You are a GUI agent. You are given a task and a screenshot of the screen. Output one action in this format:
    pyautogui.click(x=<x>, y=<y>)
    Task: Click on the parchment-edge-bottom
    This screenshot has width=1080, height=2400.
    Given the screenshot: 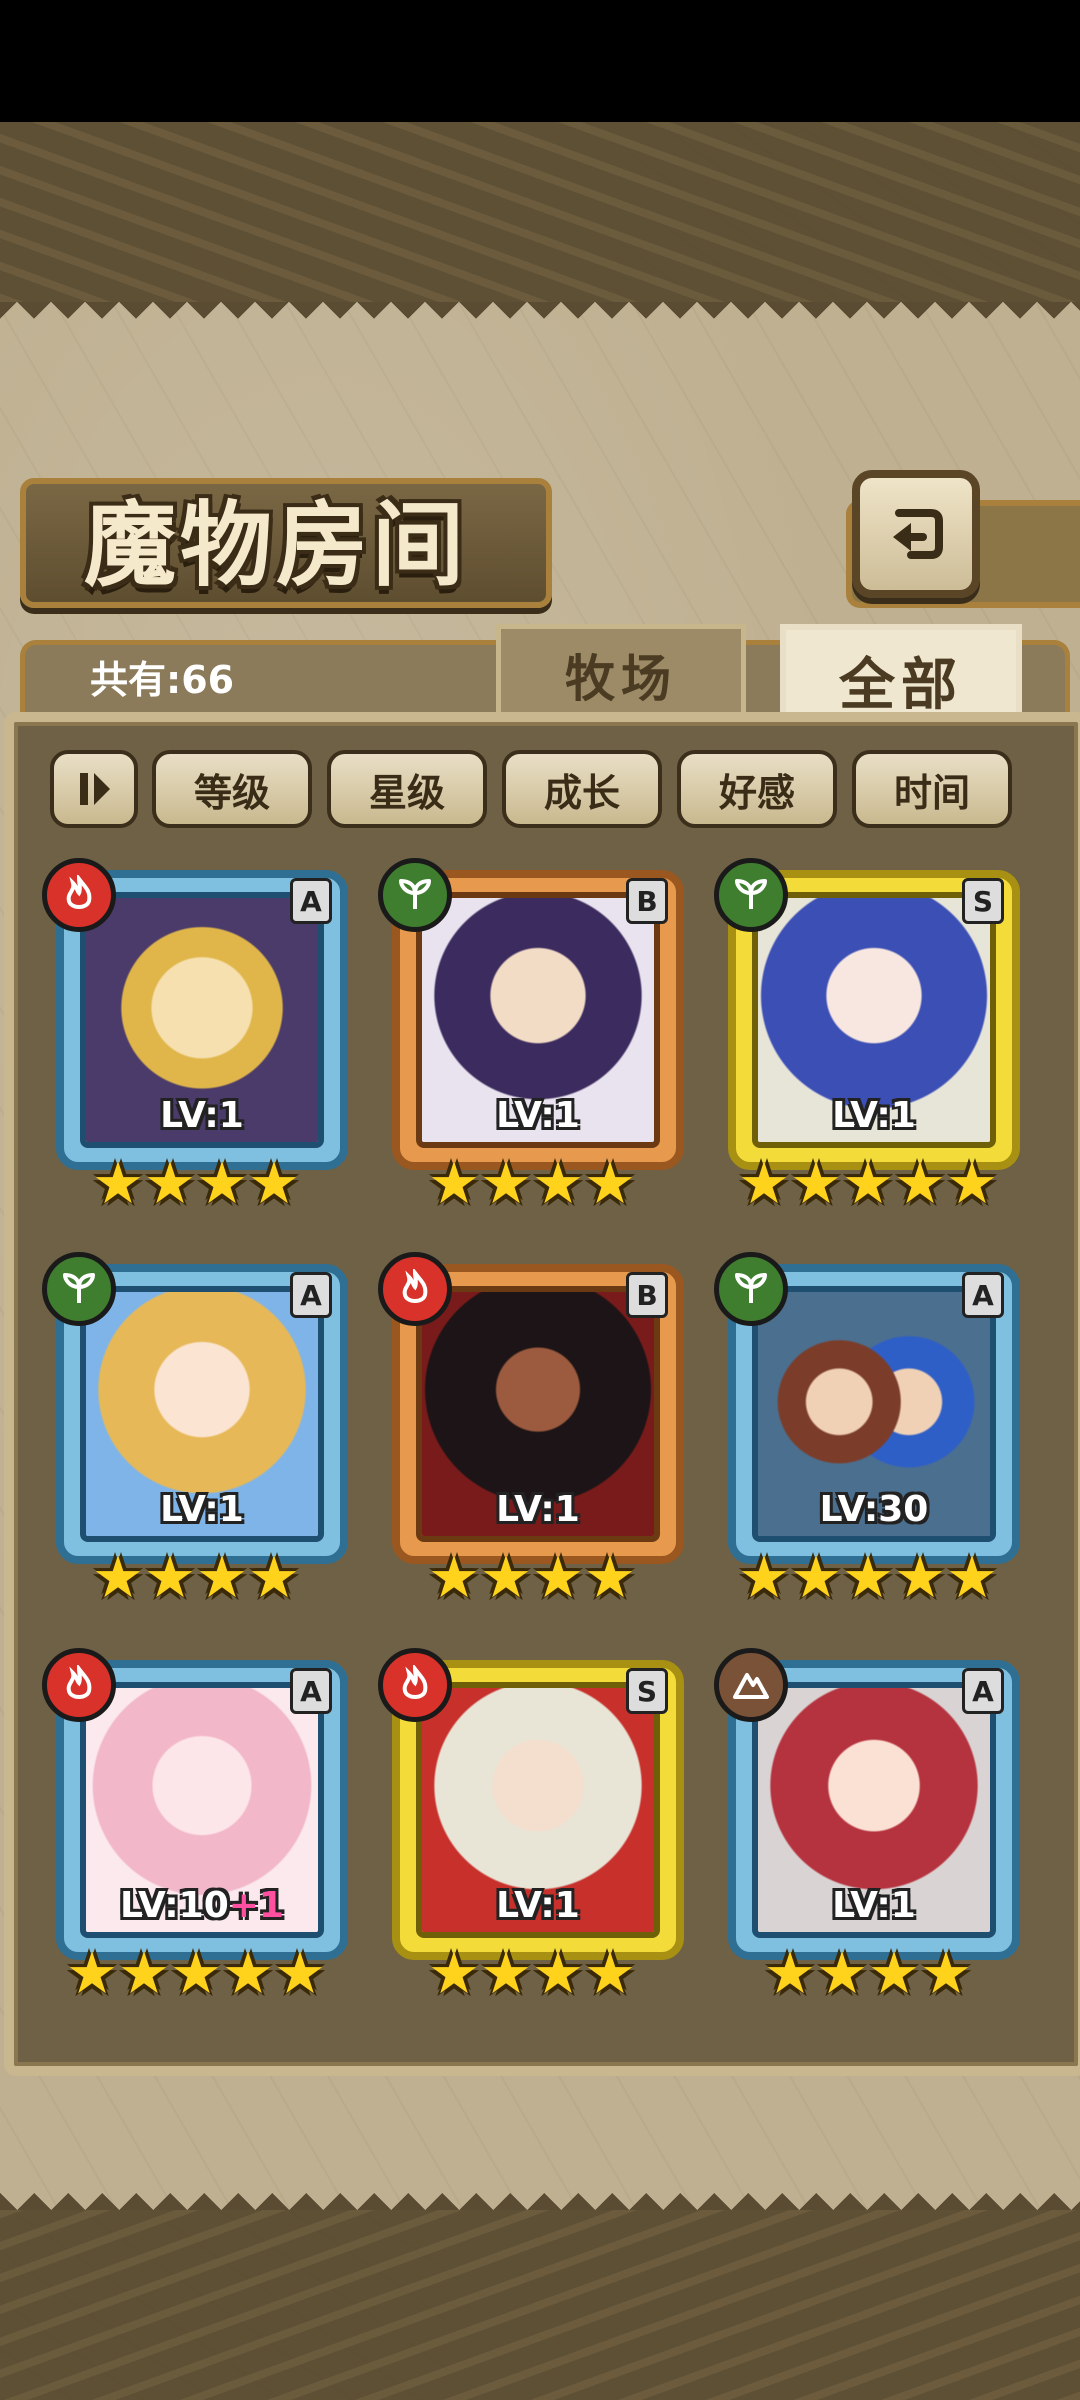 What is the action you would take?
    pyautogui.click(x=540, y=2193)
    